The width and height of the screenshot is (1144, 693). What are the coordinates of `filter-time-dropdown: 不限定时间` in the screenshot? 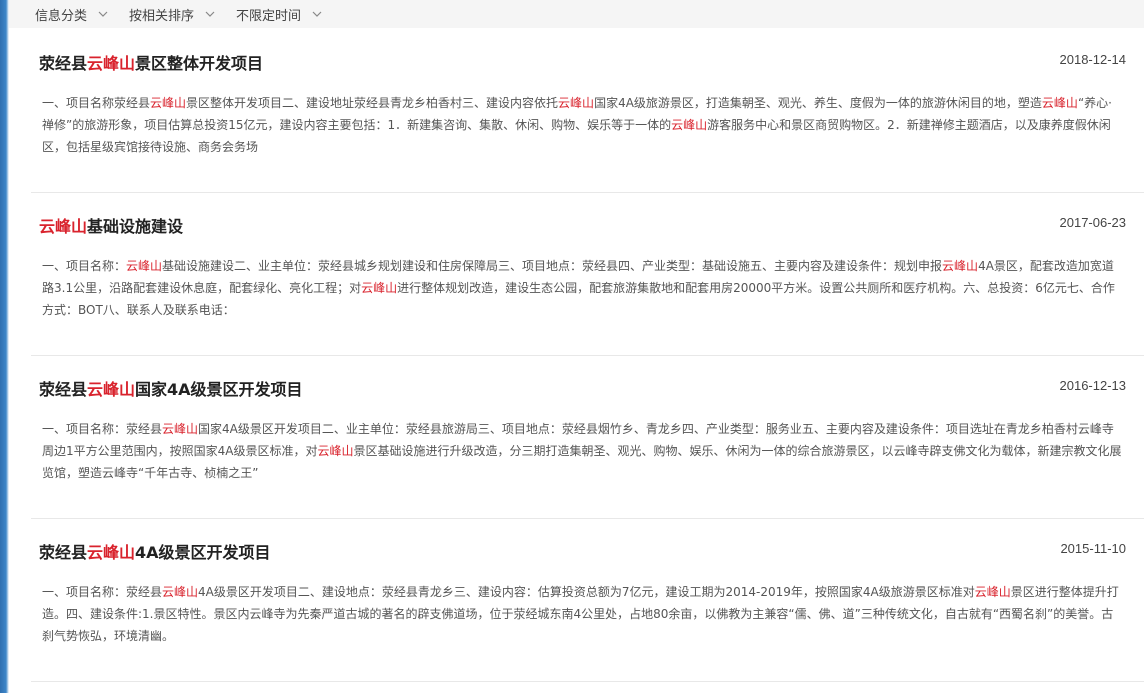 It's located at (279, 14).